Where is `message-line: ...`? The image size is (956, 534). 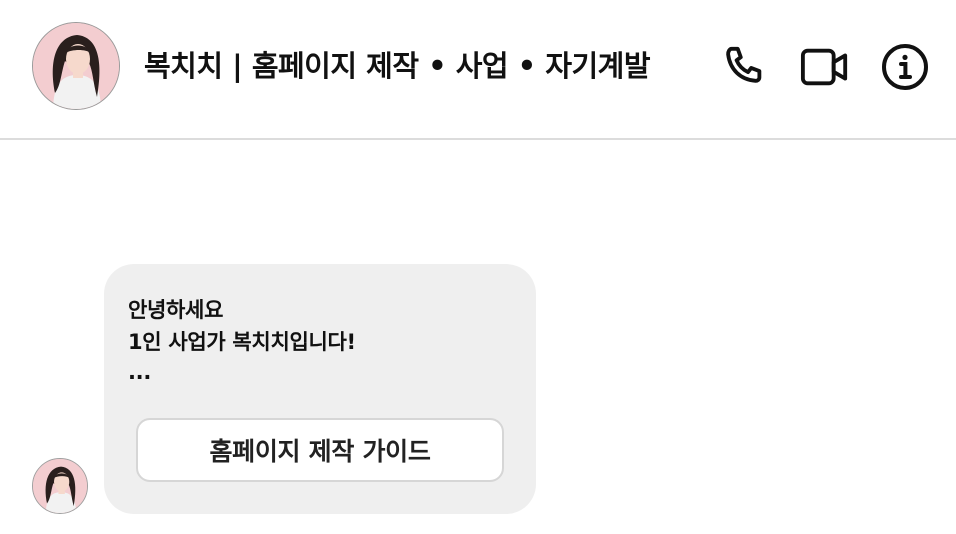
message-line: ... is located at coordinates (140, 372).